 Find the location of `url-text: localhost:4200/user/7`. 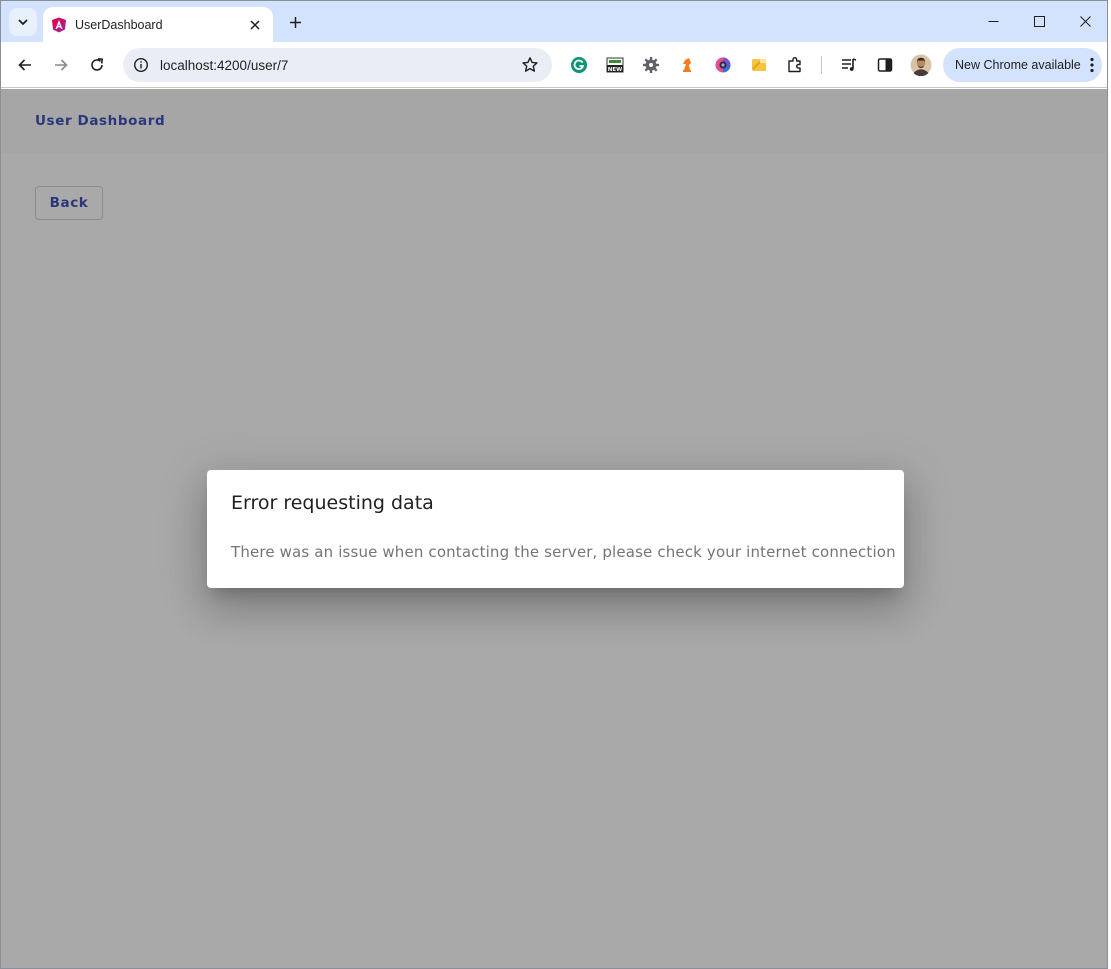

url-text: localhost:4200/user/7 is located at coordinates (340, 65).